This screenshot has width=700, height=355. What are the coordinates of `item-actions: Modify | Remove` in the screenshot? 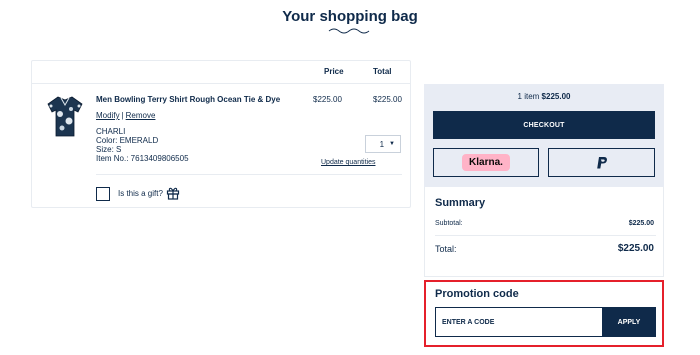 It's located at (125, 115).